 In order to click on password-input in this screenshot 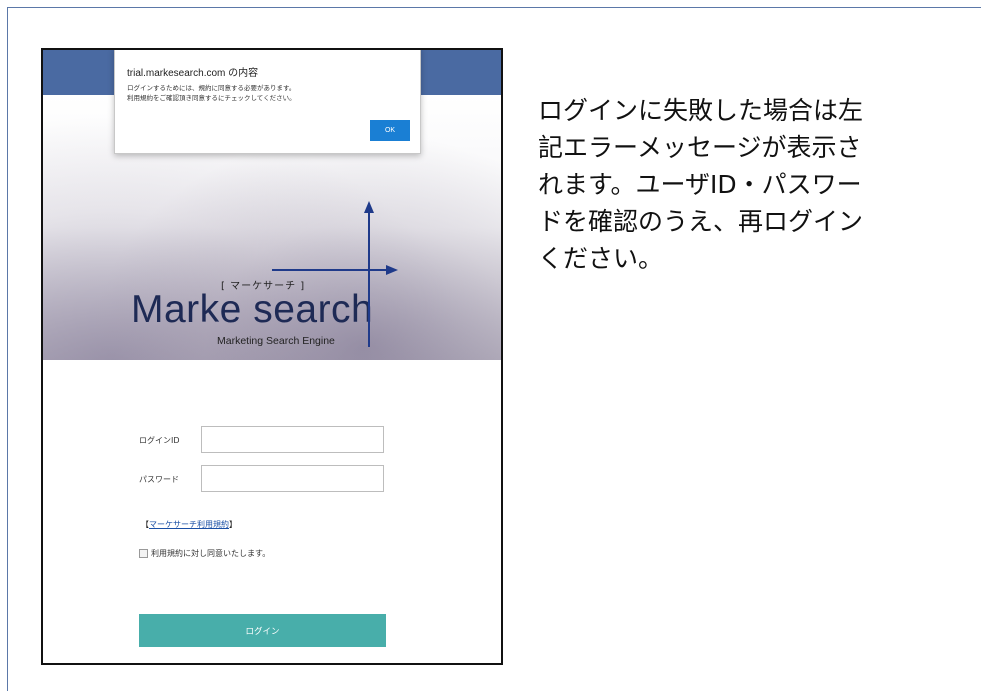, I will do `click(292, 478)`.